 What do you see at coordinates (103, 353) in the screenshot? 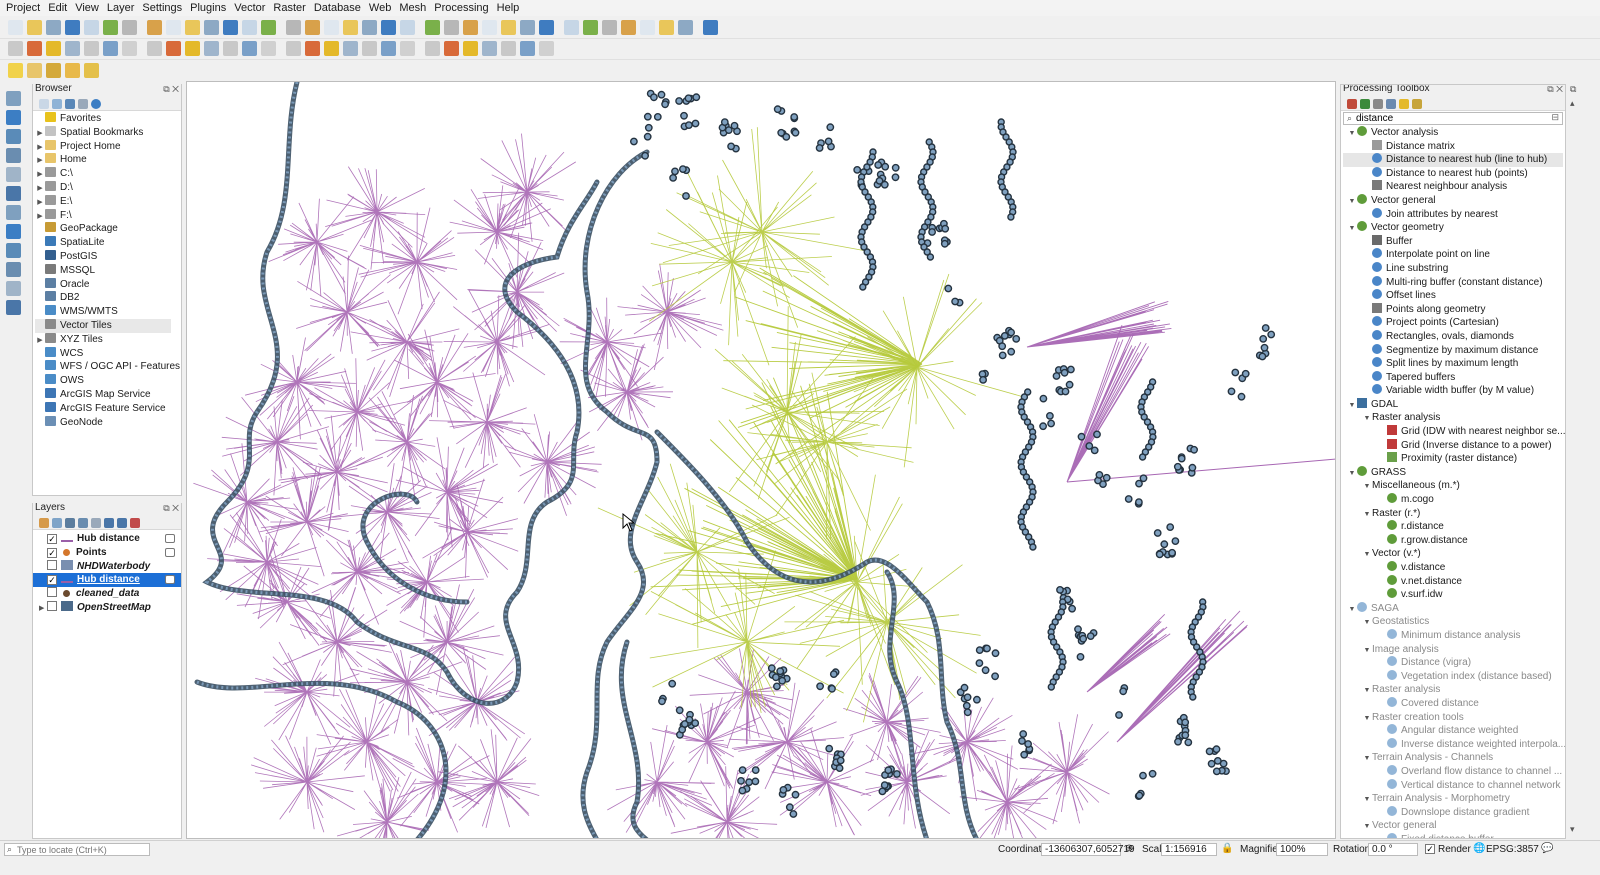
I see `browser-item-wcs: WCS` at bounding box center [103, 353].